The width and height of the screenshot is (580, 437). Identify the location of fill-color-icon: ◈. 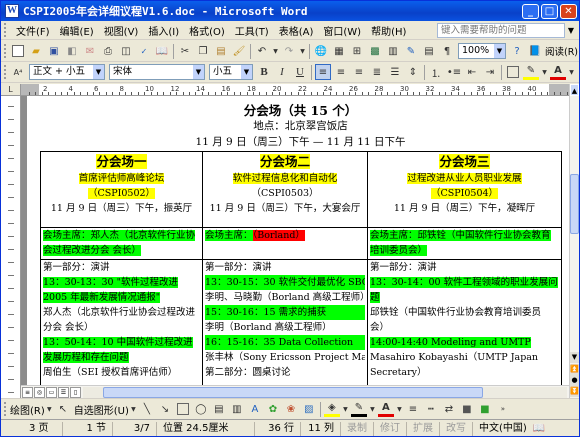
(331, 409).